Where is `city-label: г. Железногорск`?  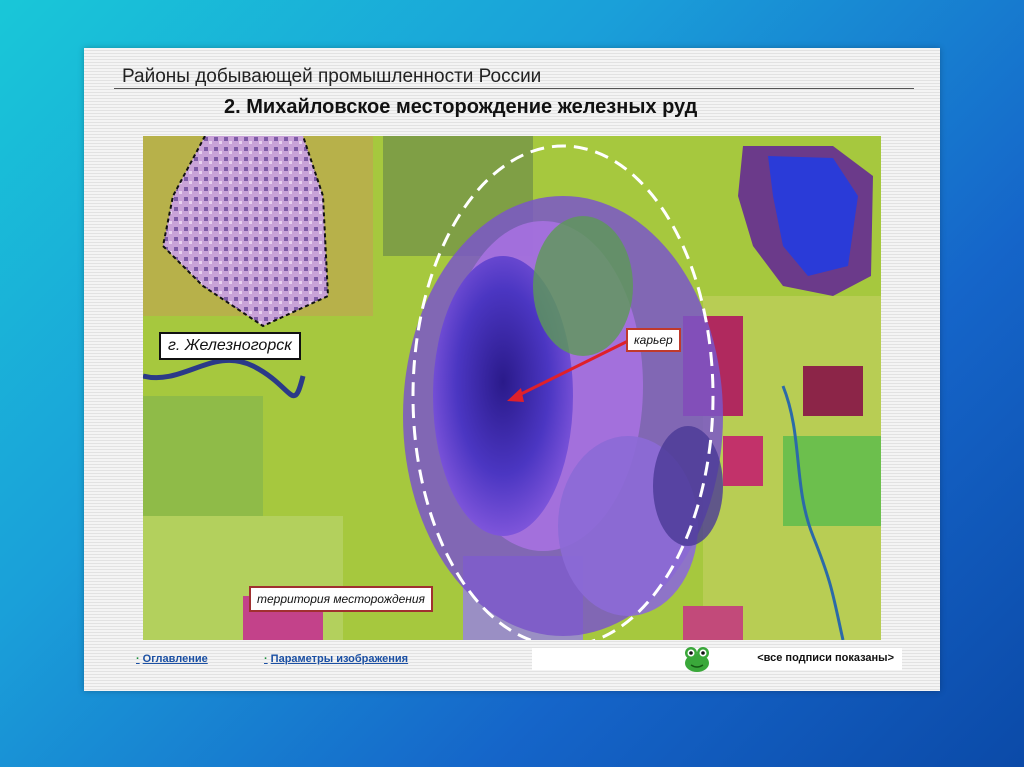 city-label: г. Железногорск is located at coordinates (230, 346).